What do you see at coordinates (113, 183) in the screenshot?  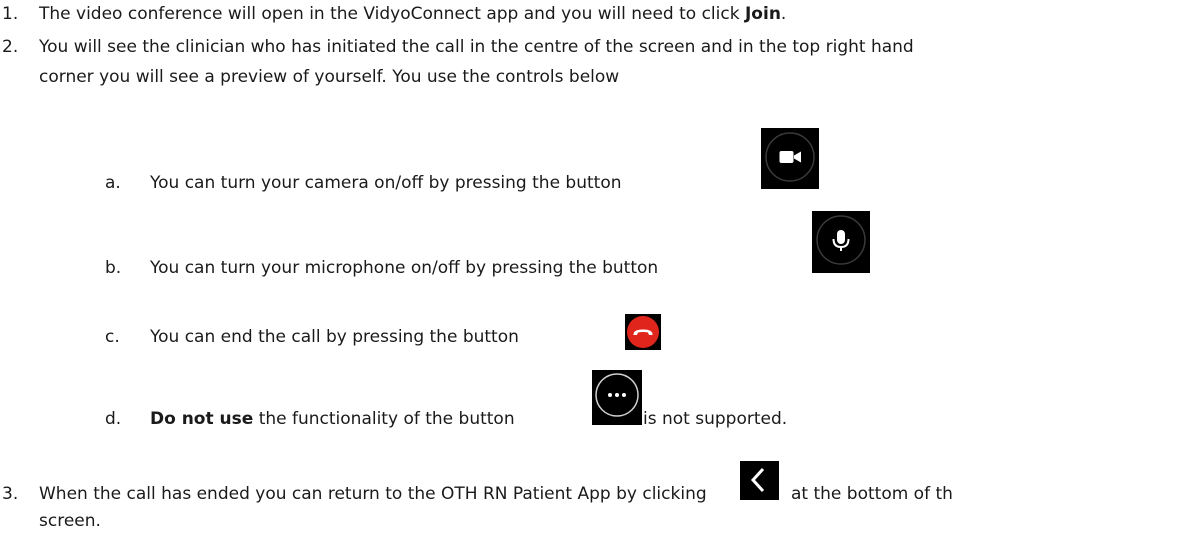 I see `sub-letter-a: a.` at bounding box center [113, 183].